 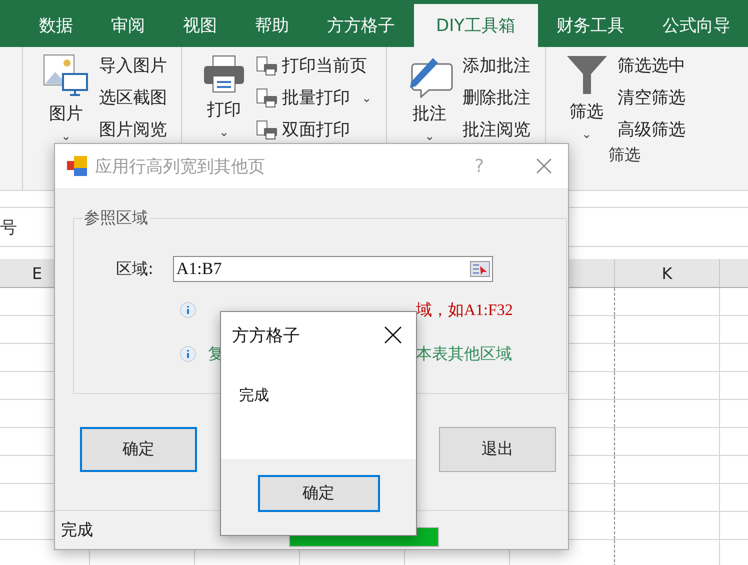 What do you see at coordinates (429, 98) in the screenshot?
I see `ribbon-large-button: 批注 ⌄` at bounding box center [429, 98].